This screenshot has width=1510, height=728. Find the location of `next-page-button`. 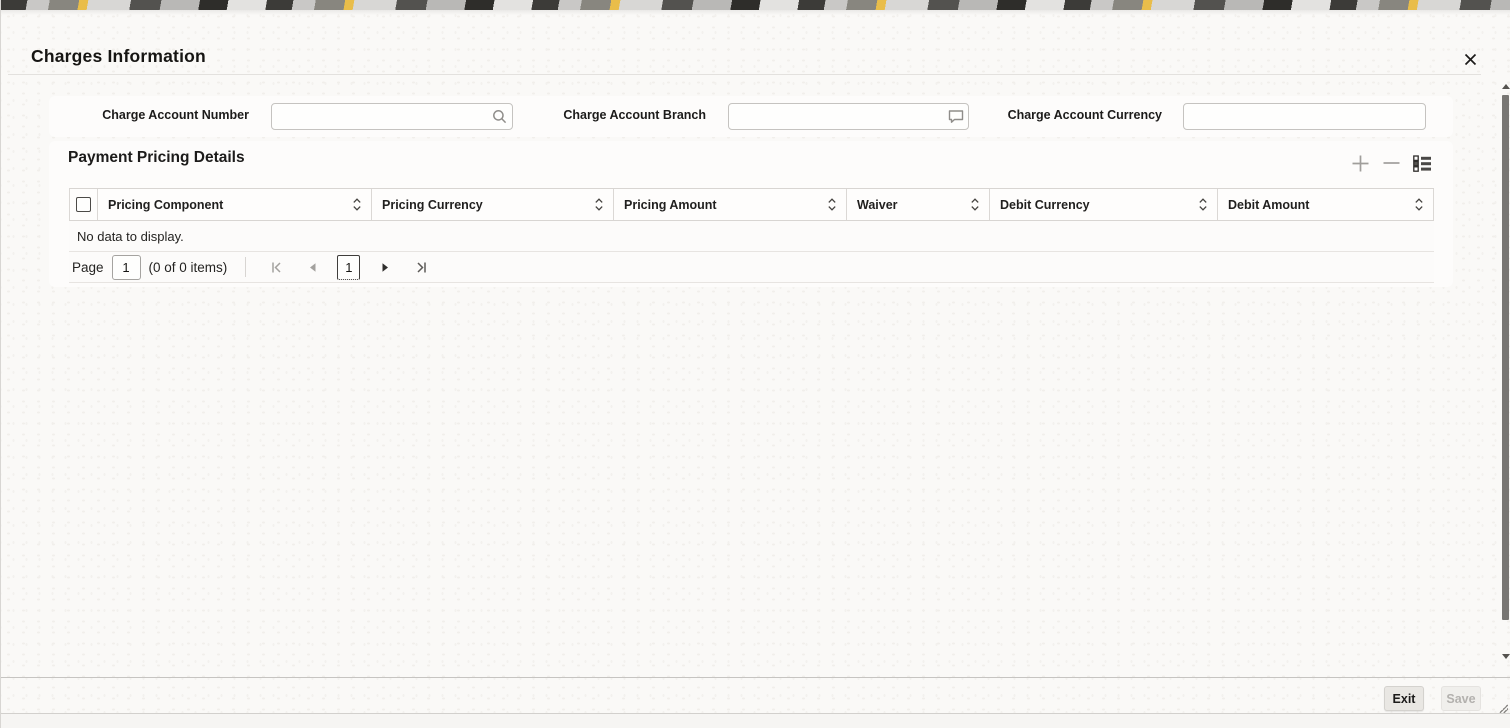

next-page-button is located at coordinates (385, 267).